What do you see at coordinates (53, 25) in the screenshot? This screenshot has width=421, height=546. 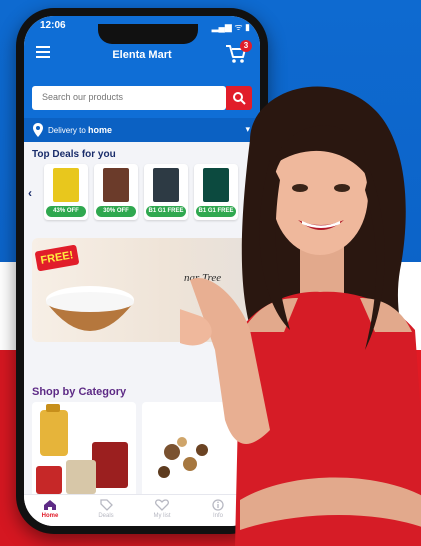 I see `status-time: 12:06` at bounding box center [53, 25].